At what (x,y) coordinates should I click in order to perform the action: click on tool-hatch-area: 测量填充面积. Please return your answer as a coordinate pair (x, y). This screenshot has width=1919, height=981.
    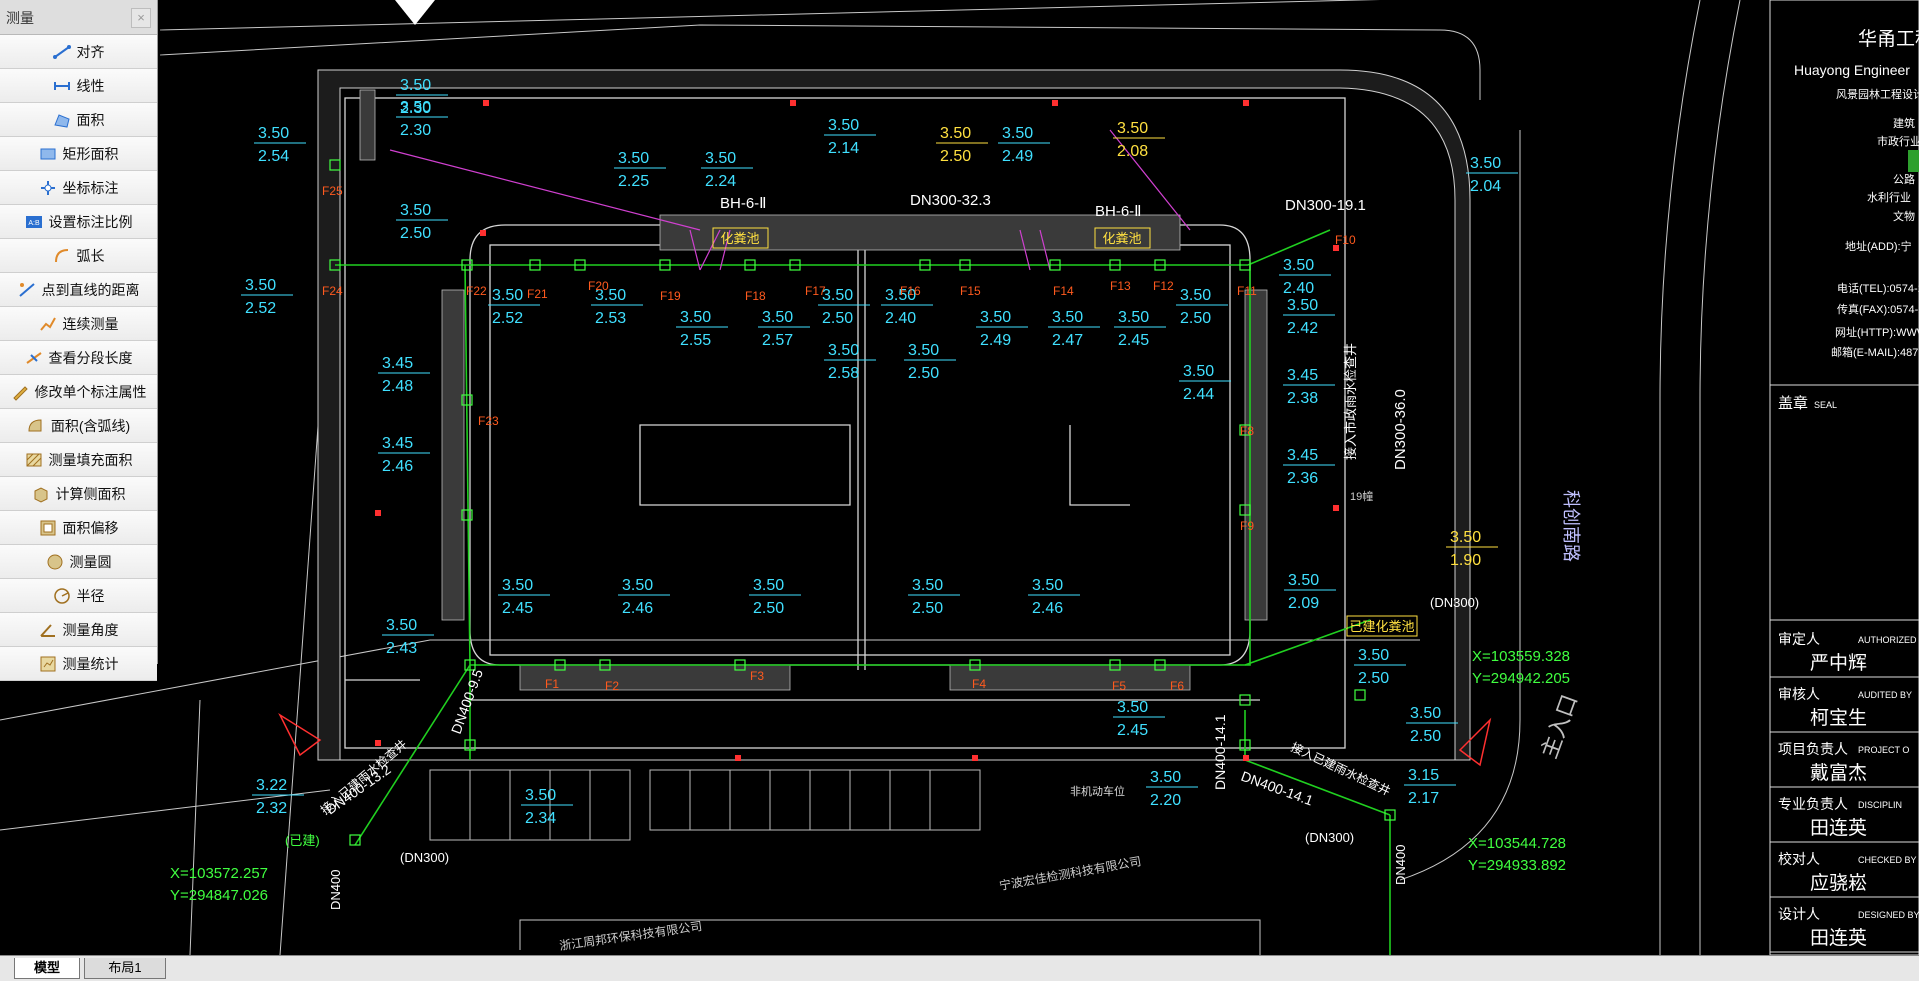
    Looking at the image, I should click on (78, 460).